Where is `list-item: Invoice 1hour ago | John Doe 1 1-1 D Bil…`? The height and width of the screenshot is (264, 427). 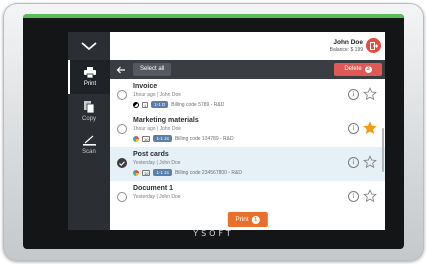
list-item: Invoice 1hour ago | John Doe 1 1-1 D Bil… is located at coordinates (247, 96).